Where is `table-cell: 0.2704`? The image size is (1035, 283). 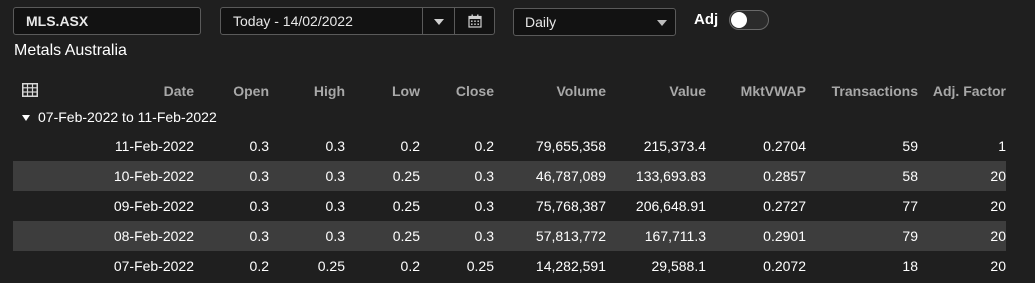
table-cell: 0.2704 is located at coordinates (784, 146).